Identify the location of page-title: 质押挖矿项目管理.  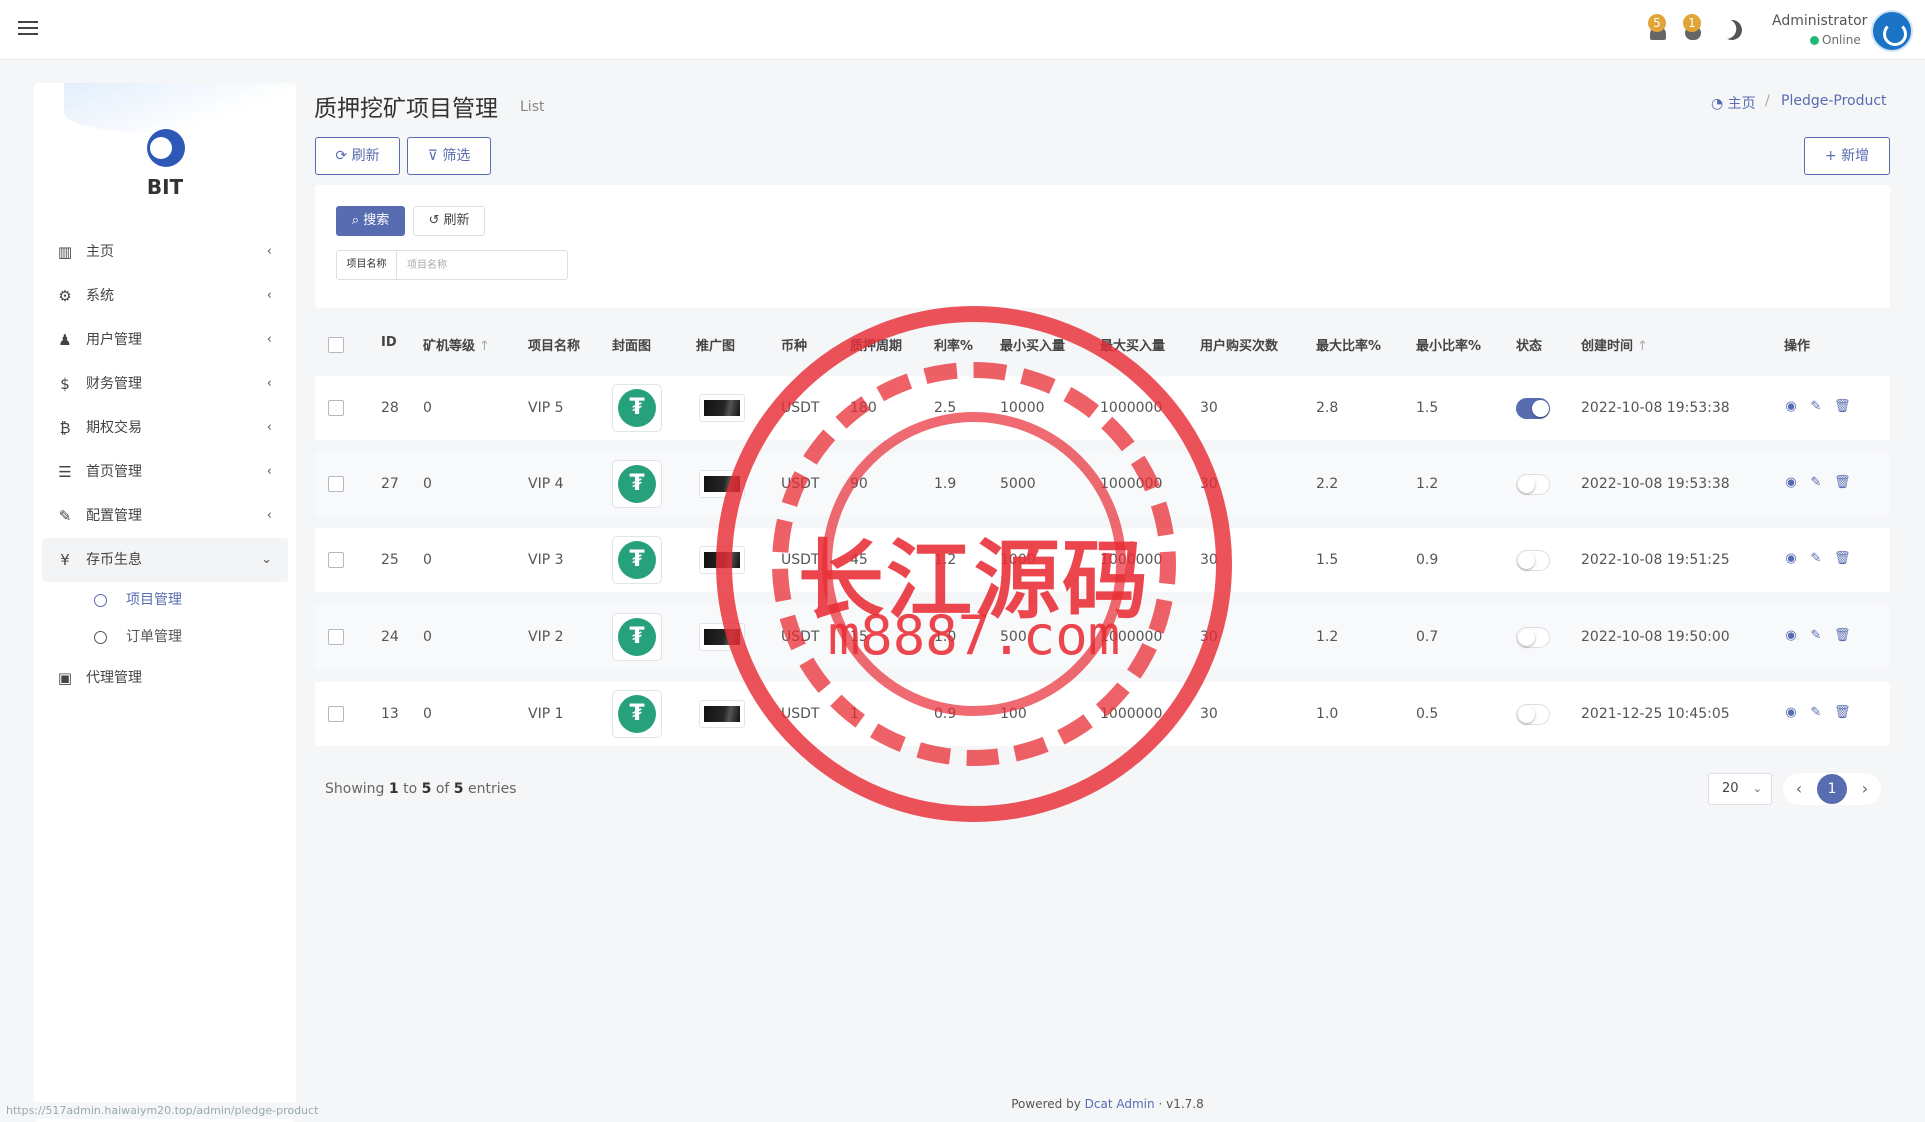
(406, 109).